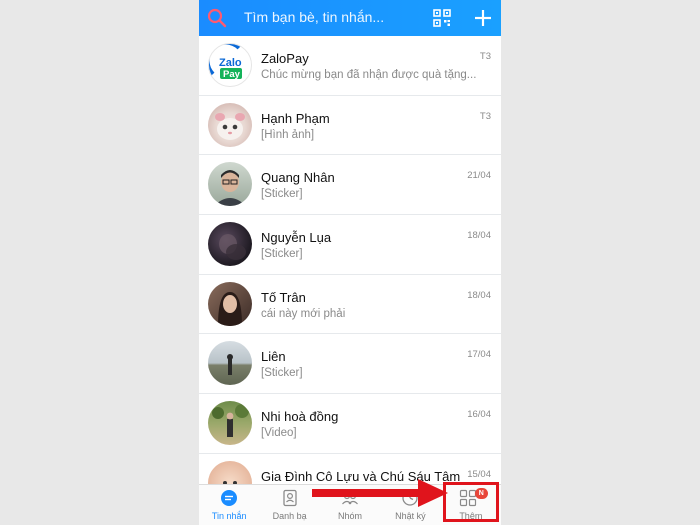 This screenshot has width=700, height=525. What do you see at coordinates (296, 238) in the screenshot?
I see `conversation-name: Nguyễn Lụa` at bounding box center [296, 238].